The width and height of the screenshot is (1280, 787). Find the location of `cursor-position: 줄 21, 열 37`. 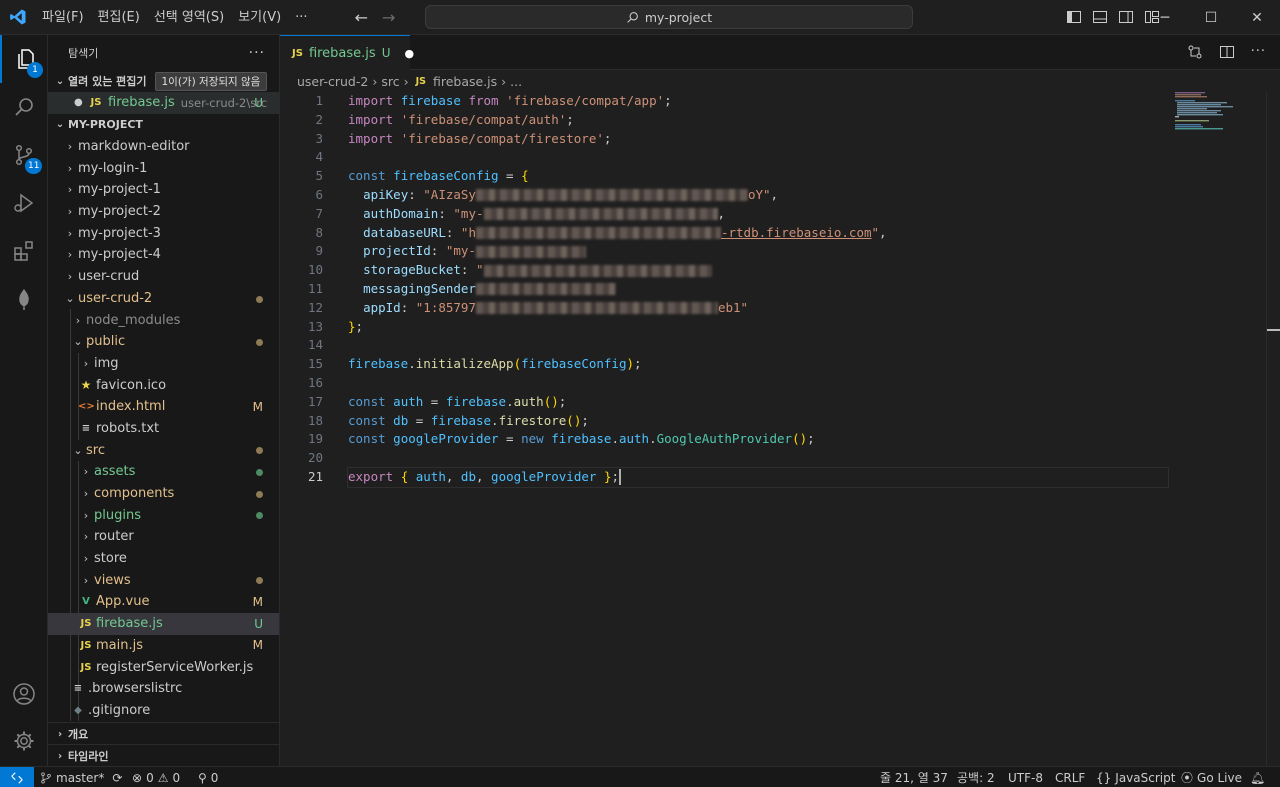

cursor-position: 줄 21, 열 37 is located at coordinates (914, 777).